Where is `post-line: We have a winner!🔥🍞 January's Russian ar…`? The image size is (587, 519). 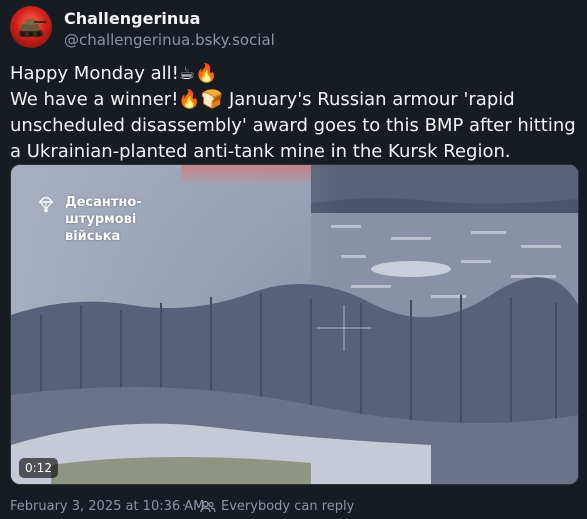 post-line: We have a winner!🔥🍞 January's Russian ar… is located at coordinates (293, 125).